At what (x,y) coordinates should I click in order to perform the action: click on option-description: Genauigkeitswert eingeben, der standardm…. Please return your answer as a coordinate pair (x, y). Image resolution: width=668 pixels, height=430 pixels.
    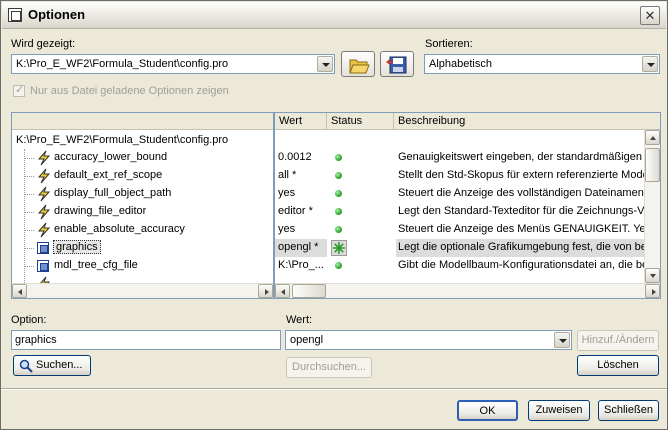
    Looking at the image, I should click on (521, 157).